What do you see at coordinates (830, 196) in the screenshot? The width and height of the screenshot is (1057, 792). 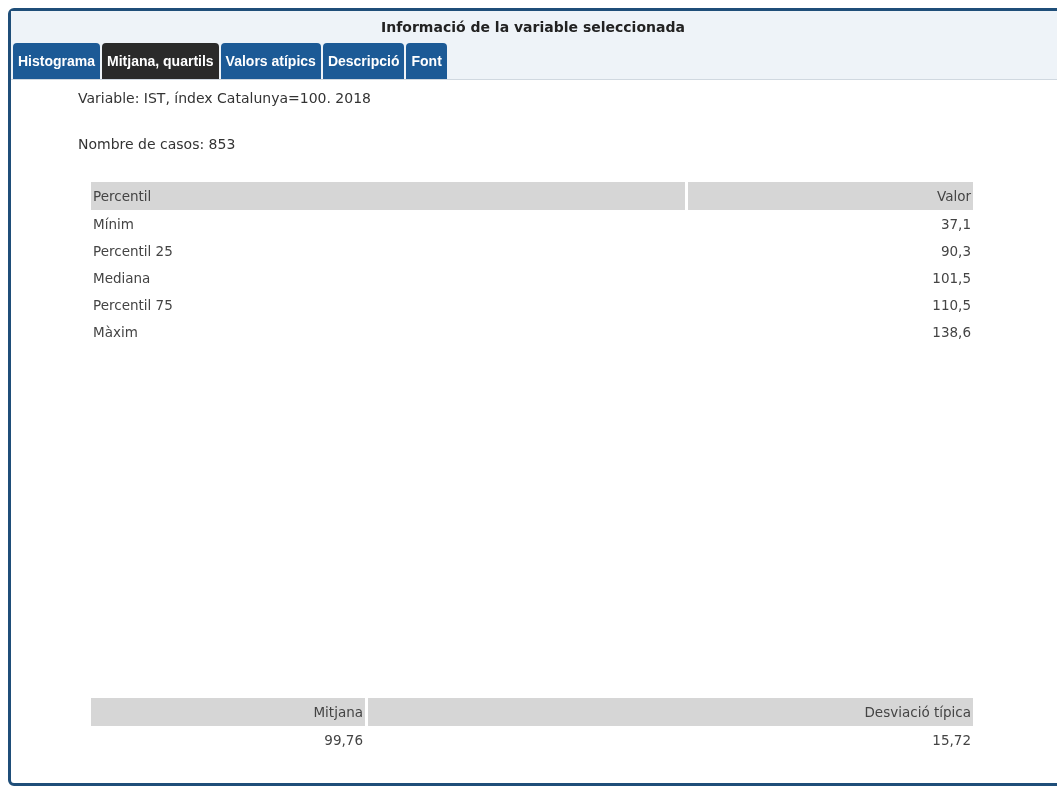 I see `column-header: Valor` at bounding box center [830, 196].